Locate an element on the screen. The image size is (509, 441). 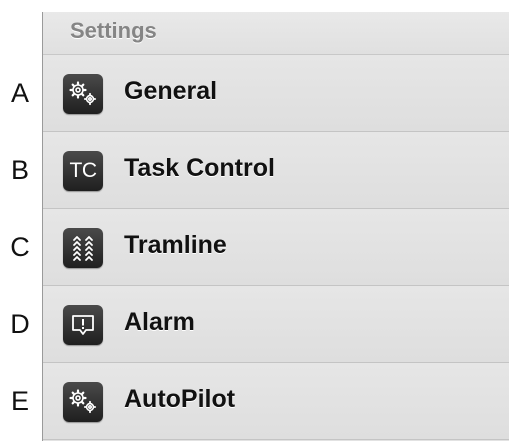
settings-item-label: Tramline is located at coordinates (175, 245).